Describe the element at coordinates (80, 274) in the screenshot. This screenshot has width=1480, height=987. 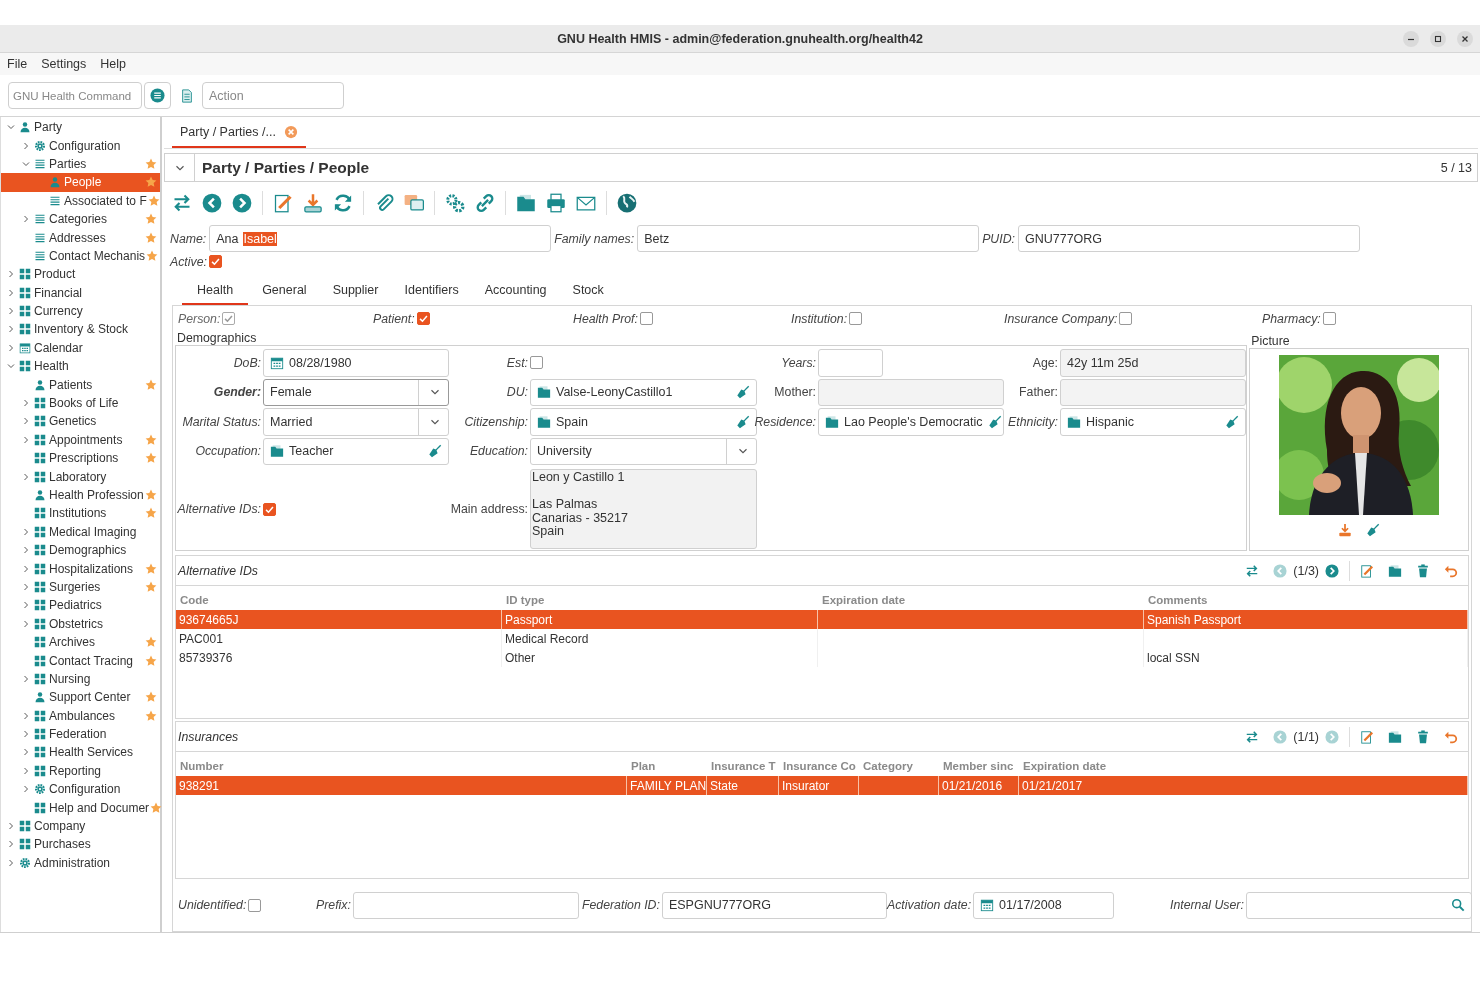
I see `tree-item: Product` at that location.